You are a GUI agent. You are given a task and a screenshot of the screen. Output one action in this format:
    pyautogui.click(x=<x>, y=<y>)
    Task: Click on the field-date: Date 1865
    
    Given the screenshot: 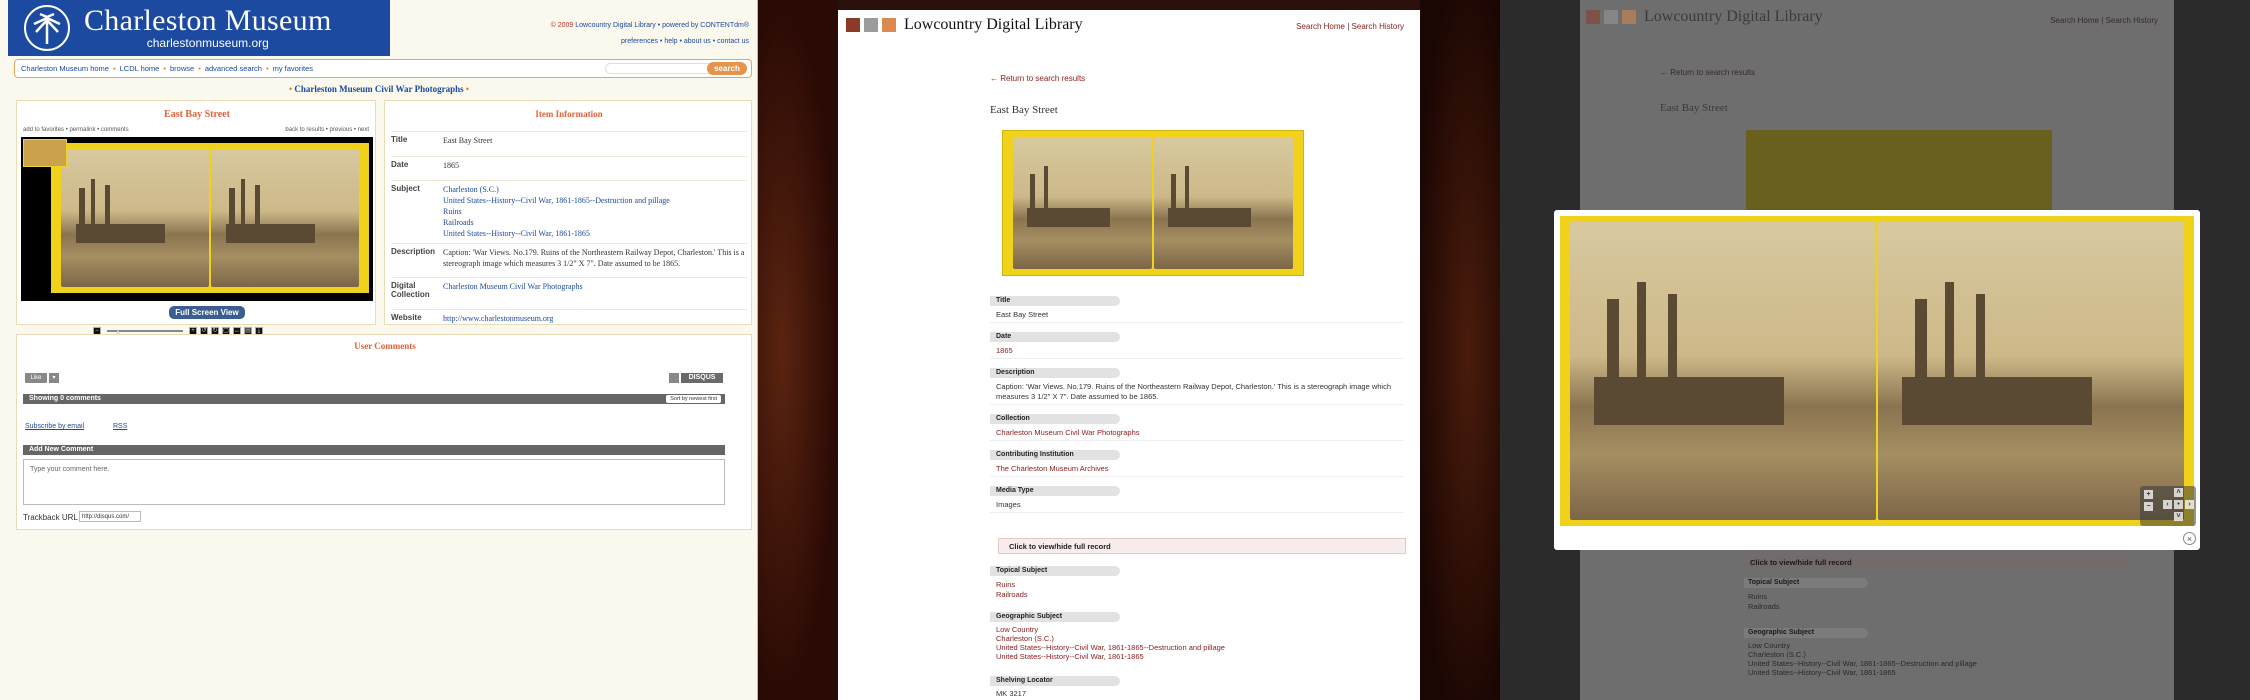 What is the action you would take?
    pyautogui.click(x=1197, y=345)
    